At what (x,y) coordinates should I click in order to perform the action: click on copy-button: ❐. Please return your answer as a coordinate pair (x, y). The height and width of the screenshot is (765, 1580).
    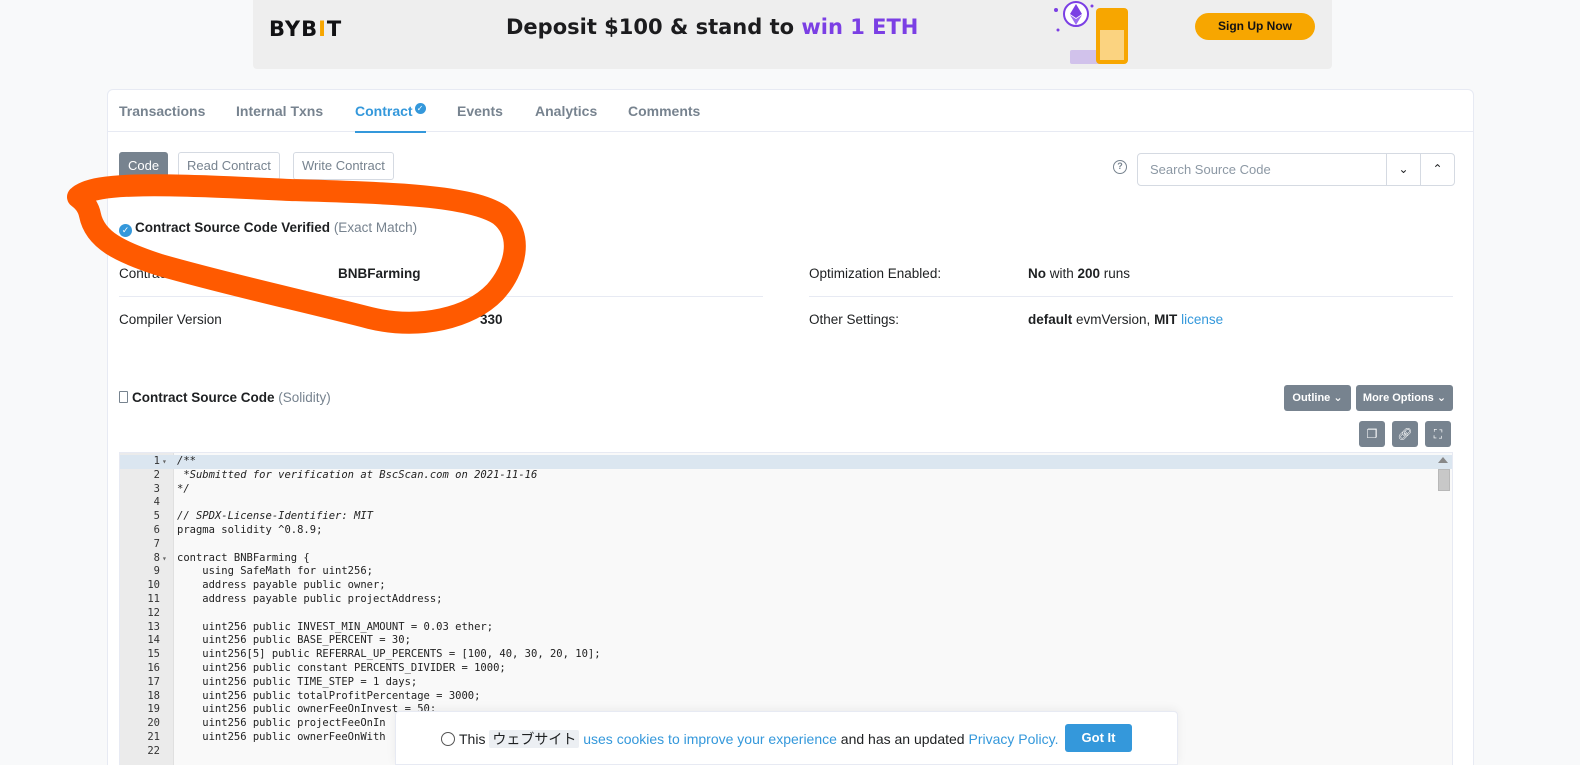
    Looking at the image, I should click on (1372, 434).